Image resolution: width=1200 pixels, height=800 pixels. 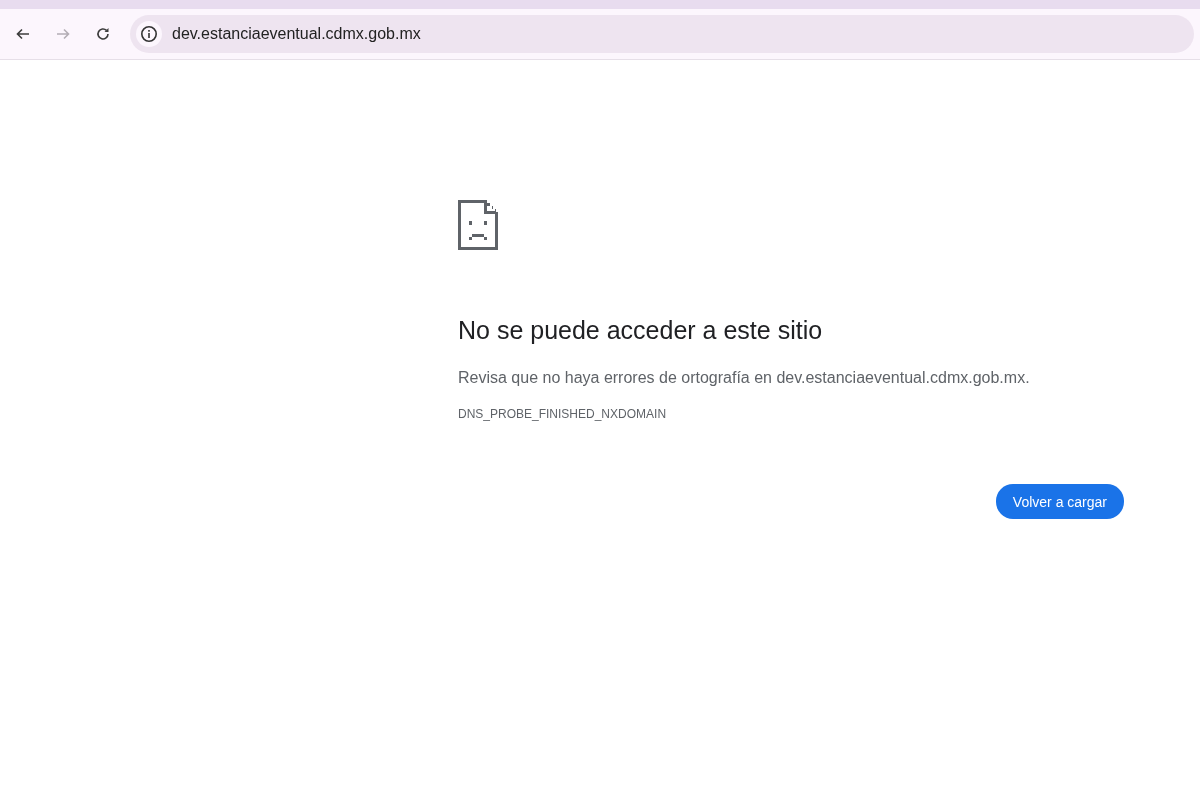 What do you see at coordinates (1059, 501) in the screenshot?
I see `reload-page-button: Volver a cargar` at bounding box center [1059, 501].